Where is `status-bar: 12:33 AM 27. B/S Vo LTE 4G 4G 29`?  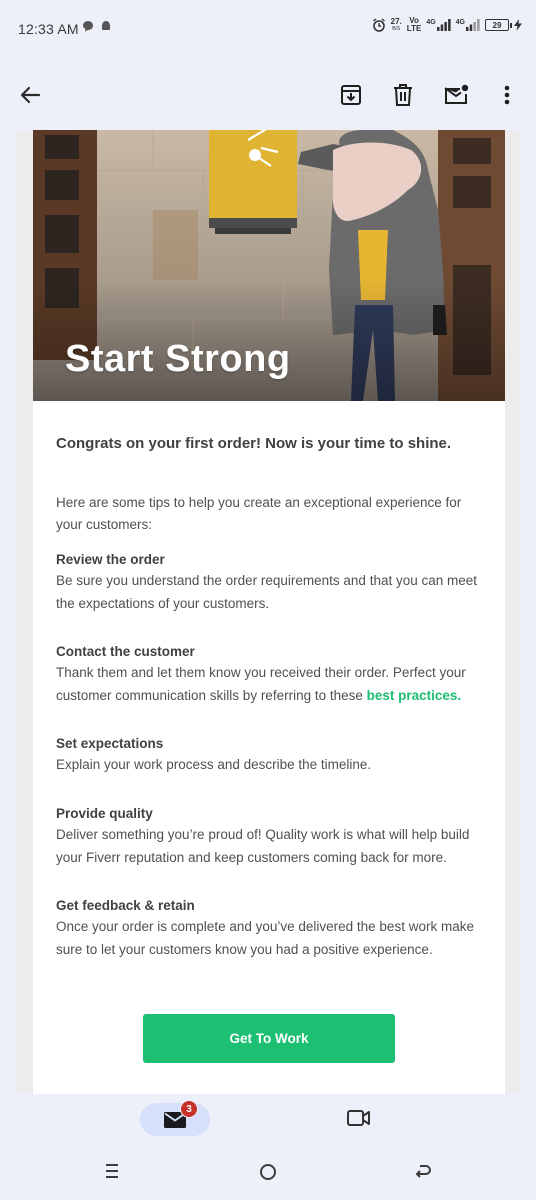
status-bar: 12:33 AM 27. B/S Vo LTE 4G 4G 29 is located at coordinates (268, 30).